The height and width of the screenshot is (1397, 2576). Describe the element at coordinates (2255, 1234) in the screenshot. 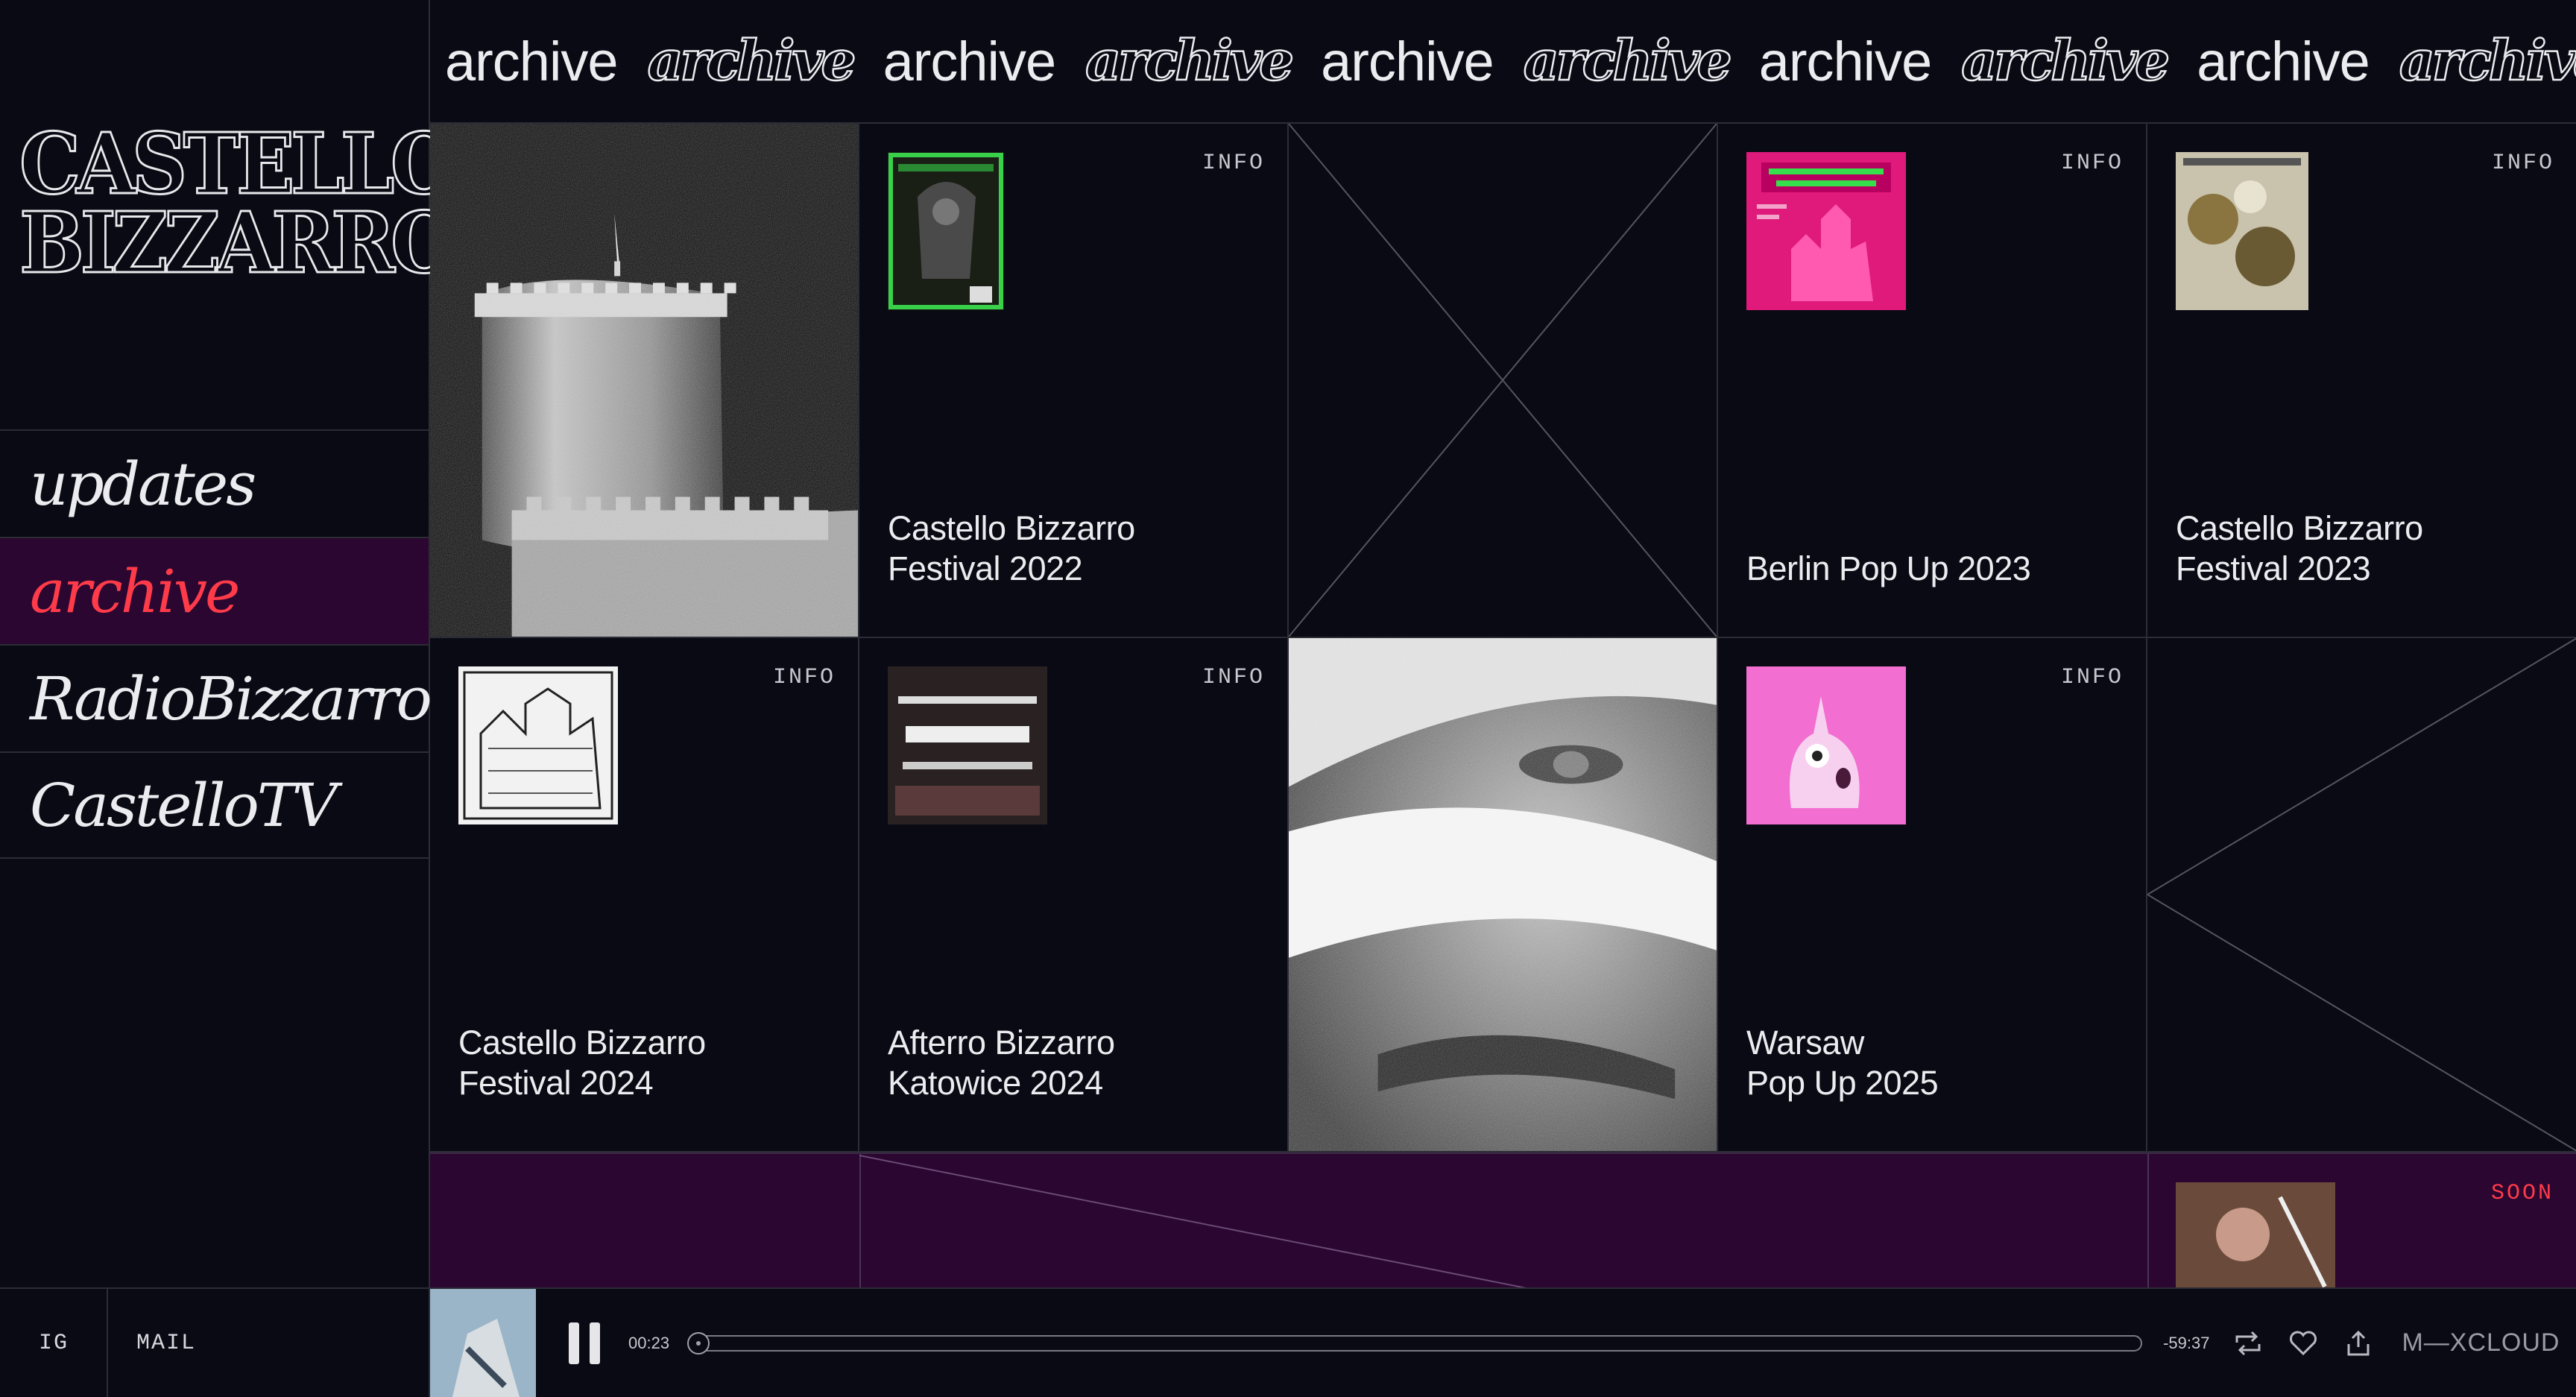

I see `upcoming-poster-thumb` at that location.